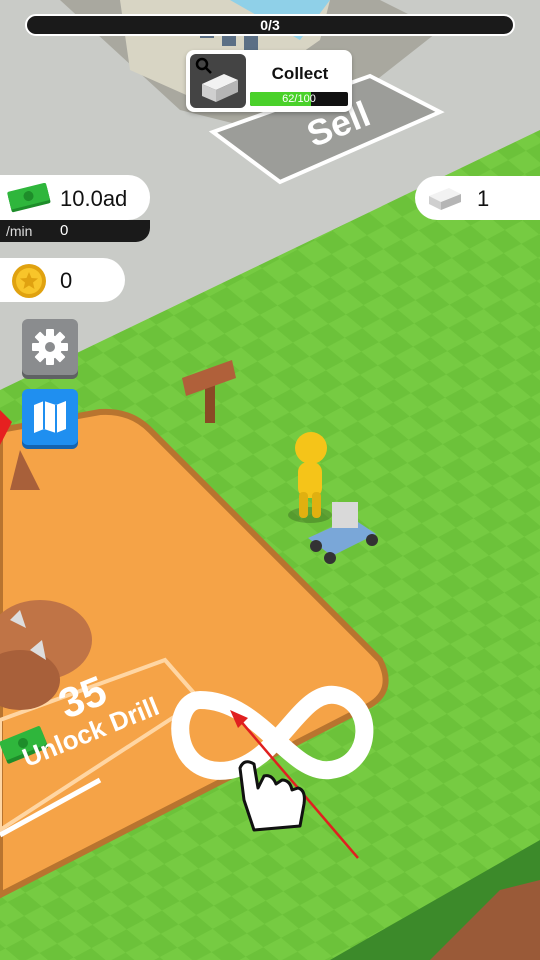 The image size is (540, 960). I want to click on coin-icon, so click(29, 281).